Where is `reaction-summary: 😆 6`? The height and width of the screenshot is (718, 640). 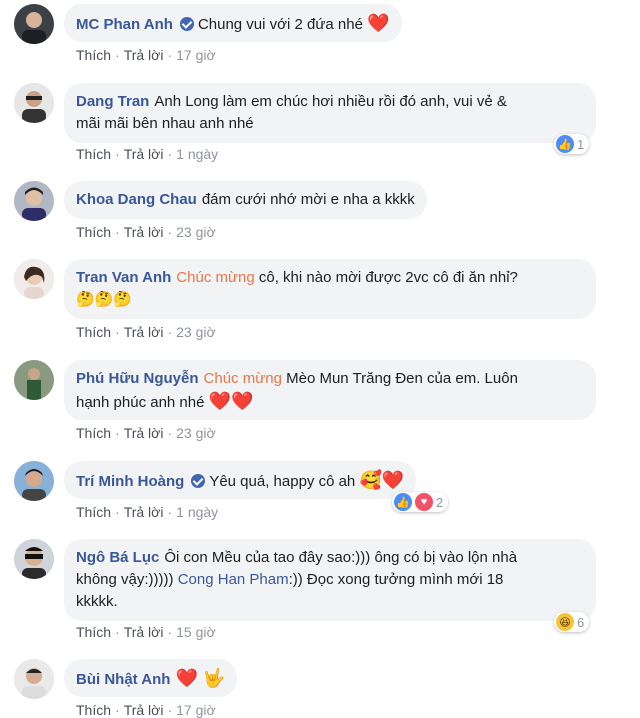 reaction-summary: 😆 6 is located at coordinates (572, 622).